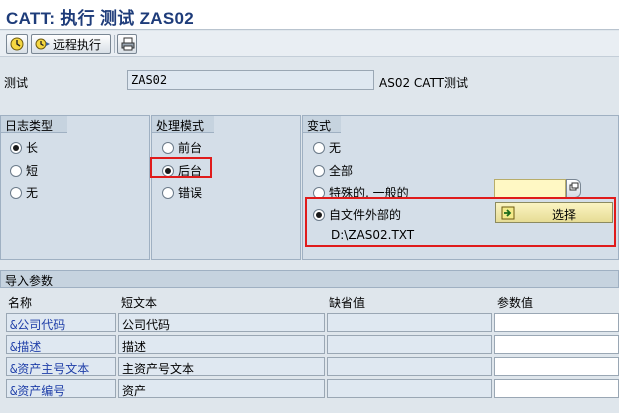 The width and height of the screenshot is (619, 413). What do you see at coordinates (61, 366) in the screenshot?
I see `param-name: &资产主号文本` at bounding box center [61, 366].